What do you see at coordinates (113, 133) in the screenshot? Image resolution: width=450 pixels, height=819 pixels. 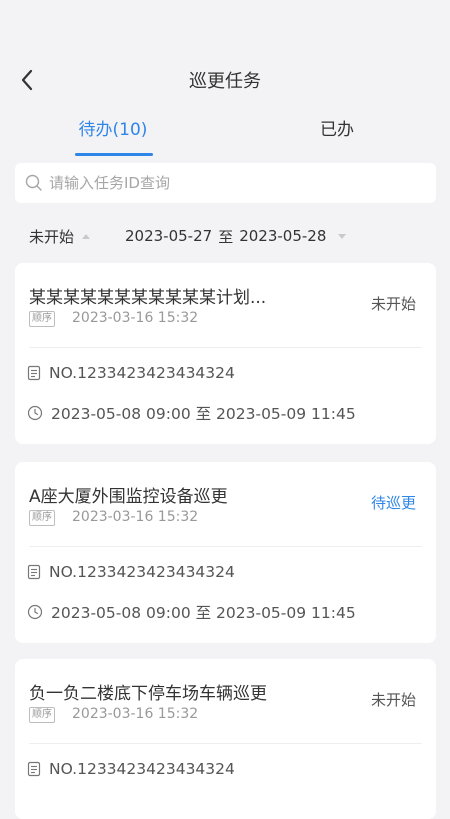 I see `tab-todo: 待办(10)` at bounding box center [113, 133].